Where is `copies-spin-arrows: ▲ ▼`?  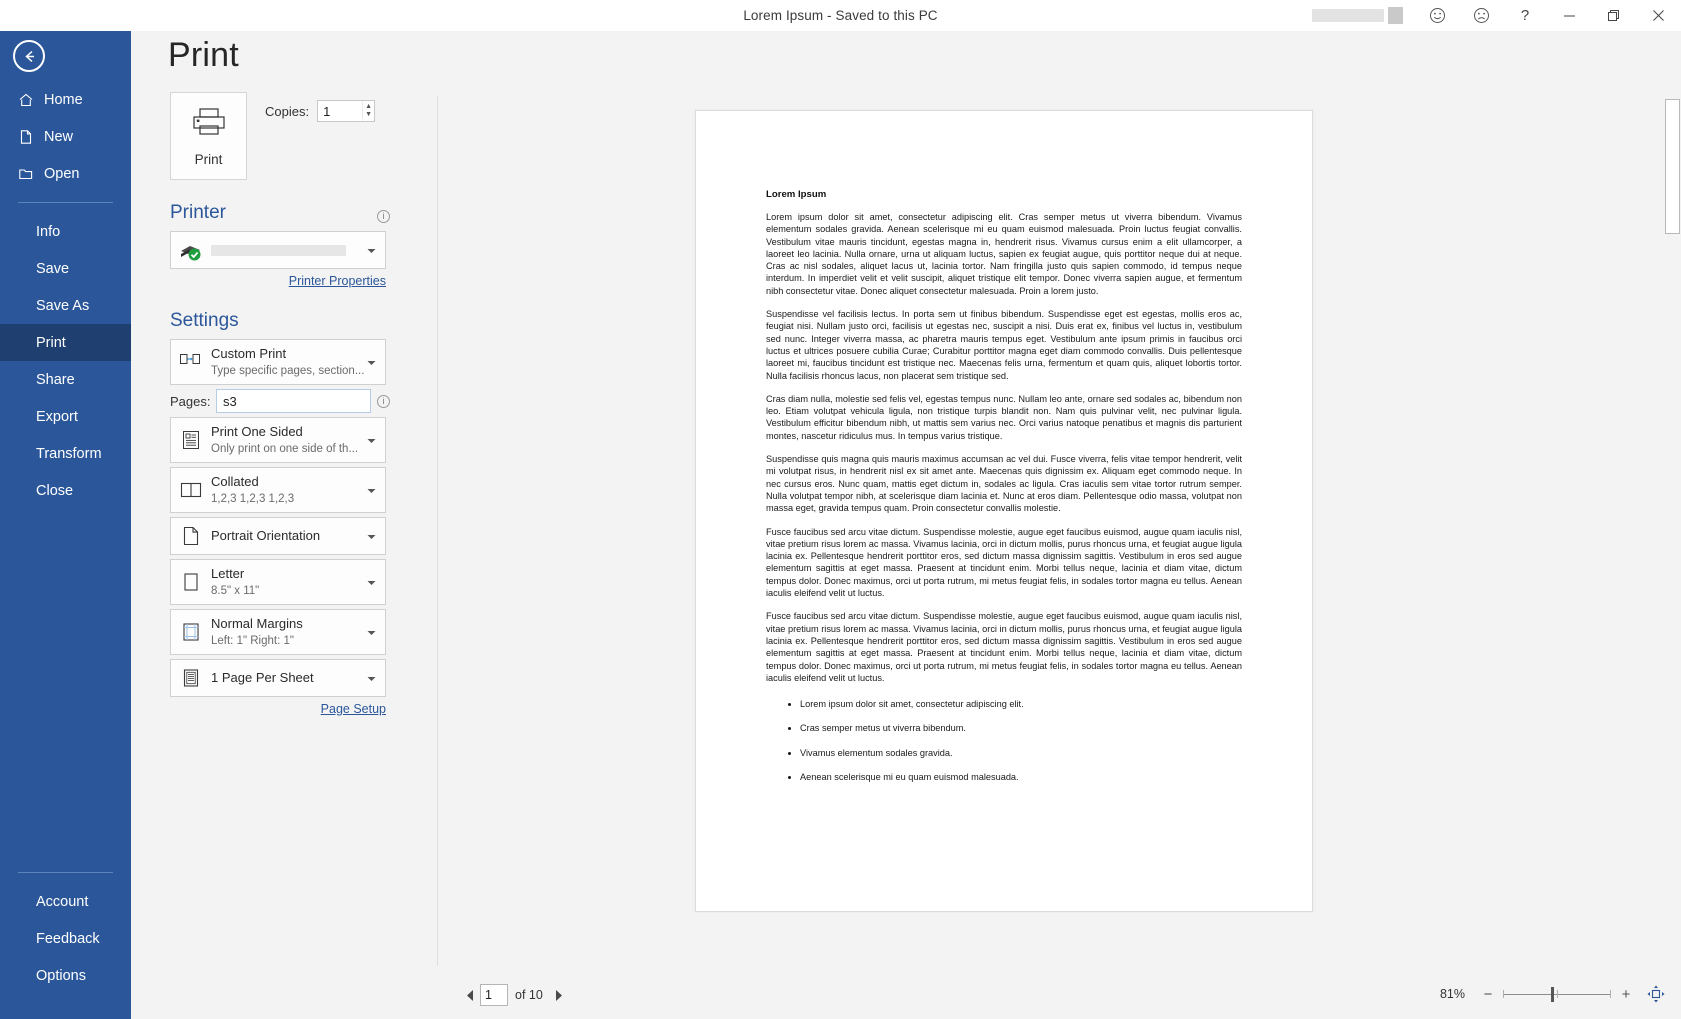
copies-spin-arrows: ▲ ▼ is located at coordinates (368, 111).